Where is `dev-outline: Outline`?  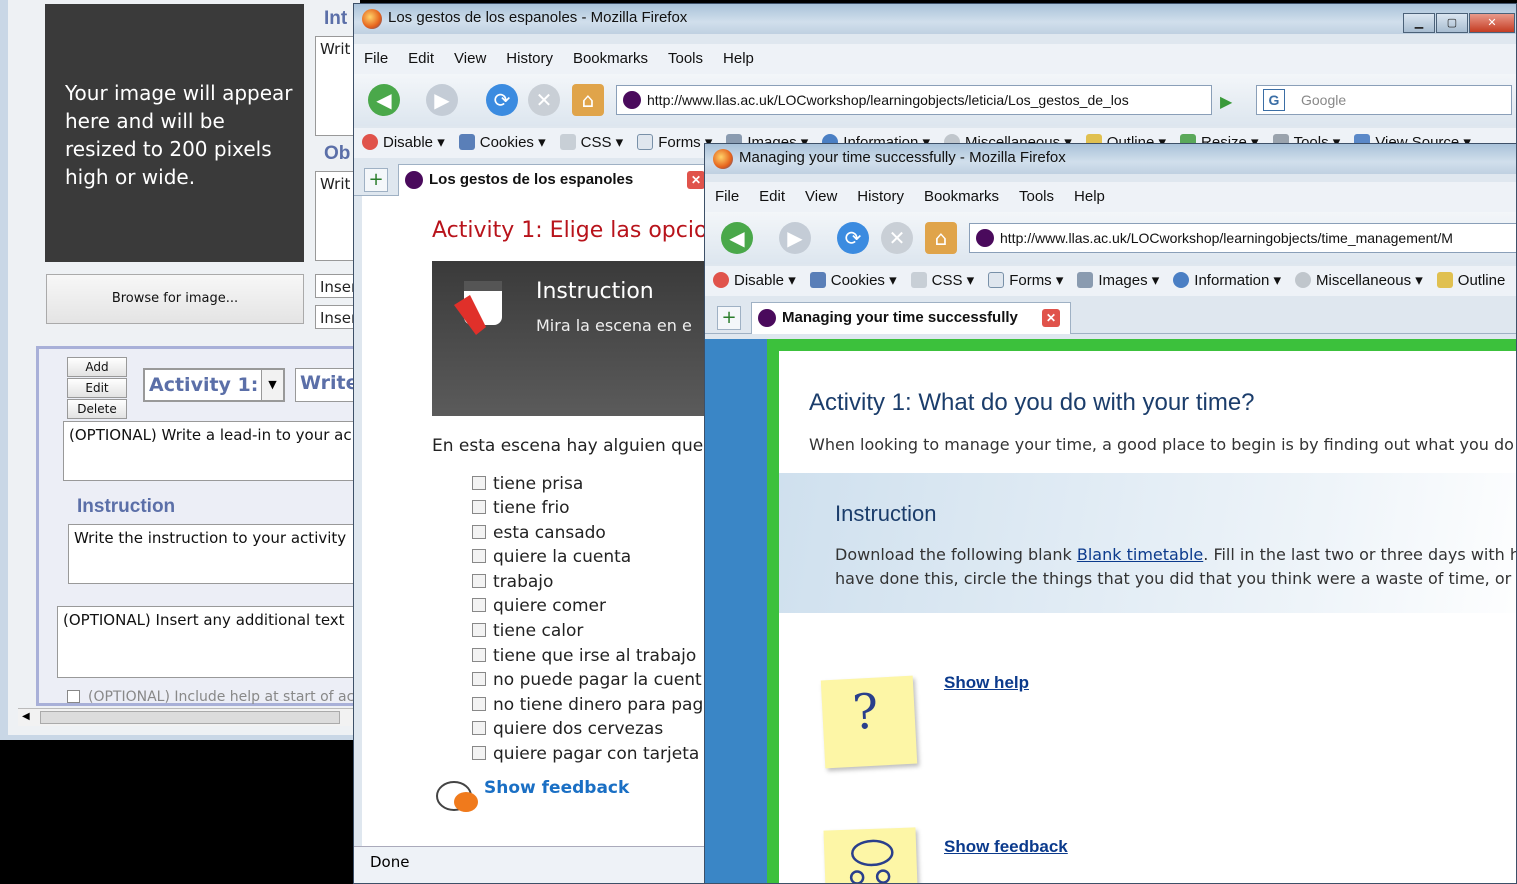
dev-outline: Outline is located at coordinates (1470, 280).